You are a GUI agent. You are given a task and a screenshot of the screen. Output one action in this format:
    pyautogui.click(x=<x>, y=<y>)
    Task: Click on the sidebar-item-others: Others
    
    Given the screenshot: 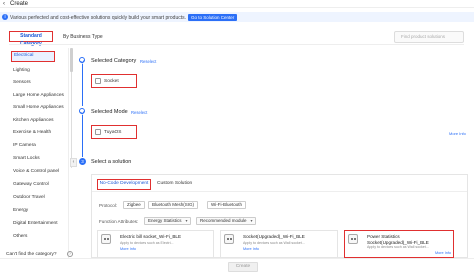 What is the action you would take?
    pyautogui.click(x=20, y=236)
    